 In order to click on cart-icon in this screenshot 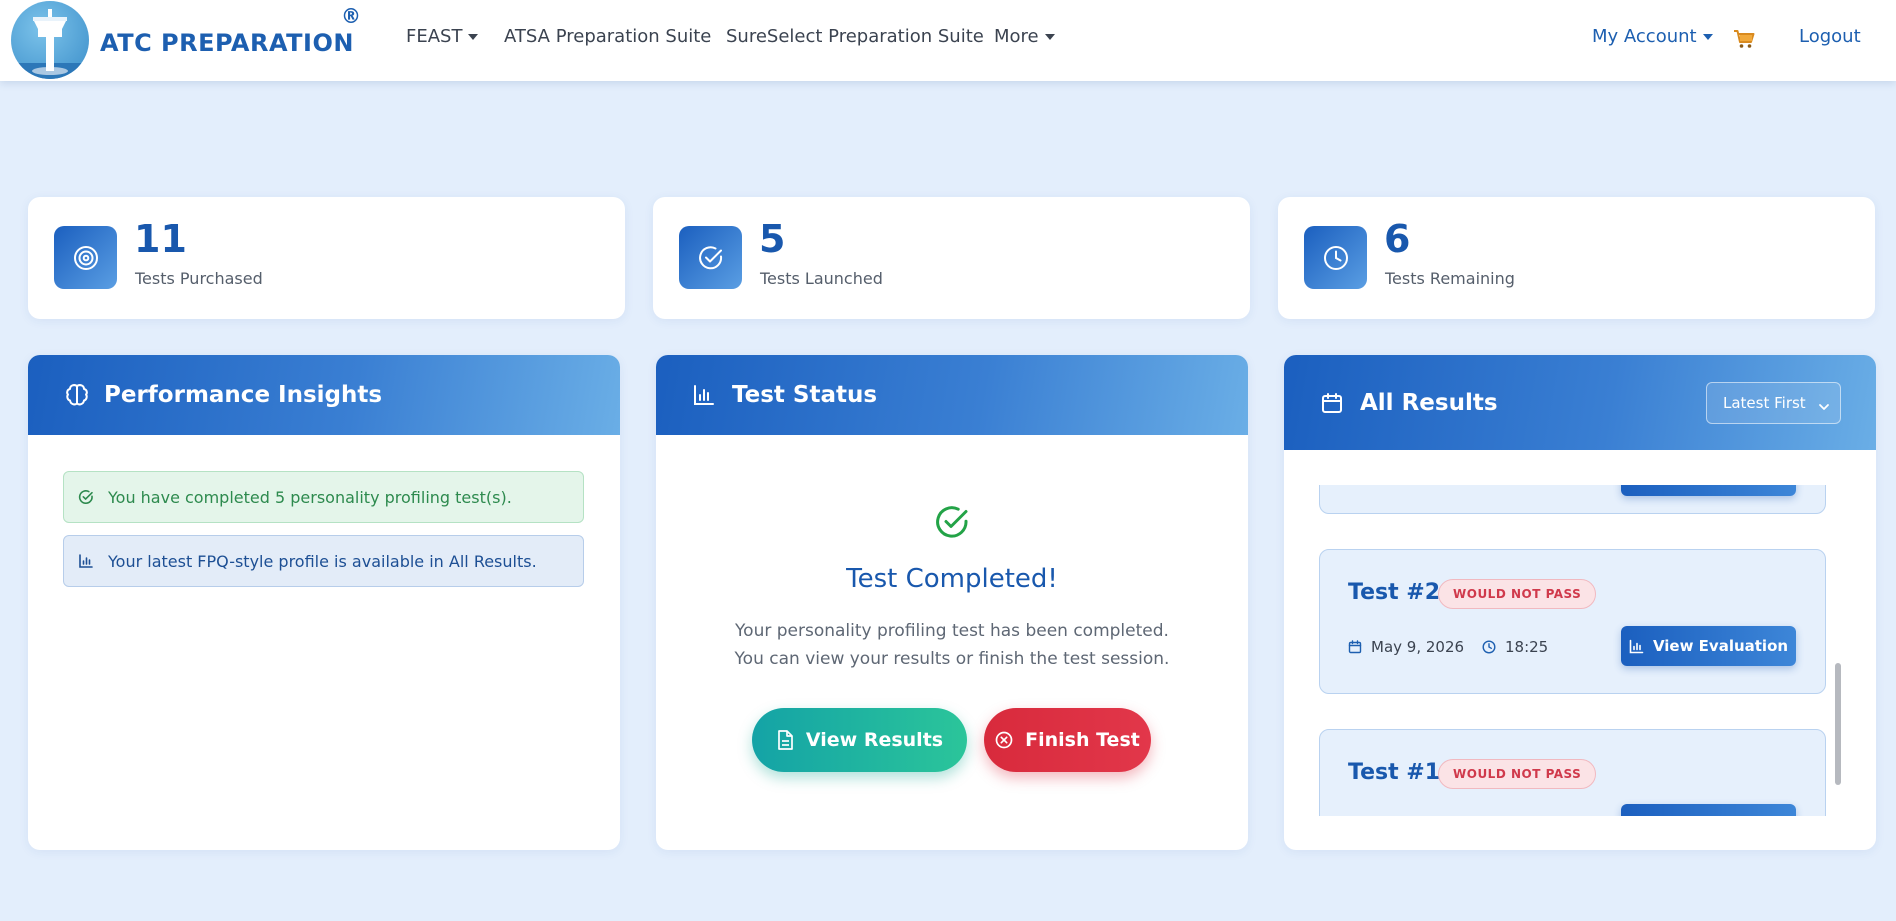, I will do `click(1744, 41)`.